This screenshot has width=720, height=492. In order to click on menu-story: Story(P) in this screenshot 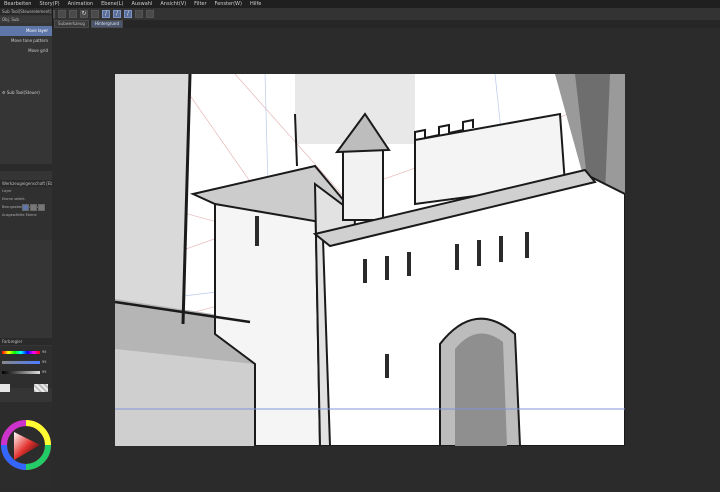, I will do `click(49, 4)`.